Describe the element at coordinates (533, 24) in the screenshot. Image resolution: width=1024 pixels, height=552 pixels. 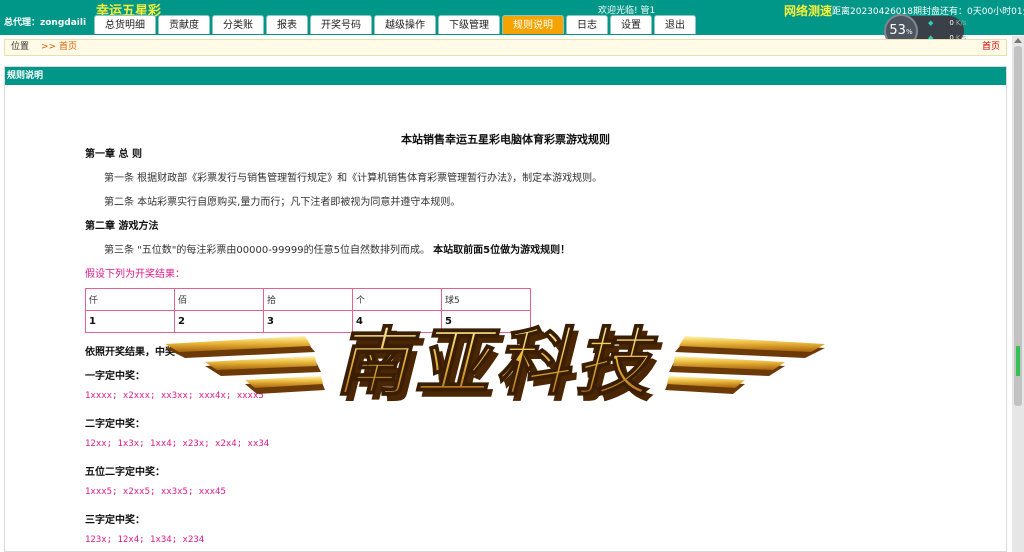
I see `tab-rules: 规则说明` at that location.